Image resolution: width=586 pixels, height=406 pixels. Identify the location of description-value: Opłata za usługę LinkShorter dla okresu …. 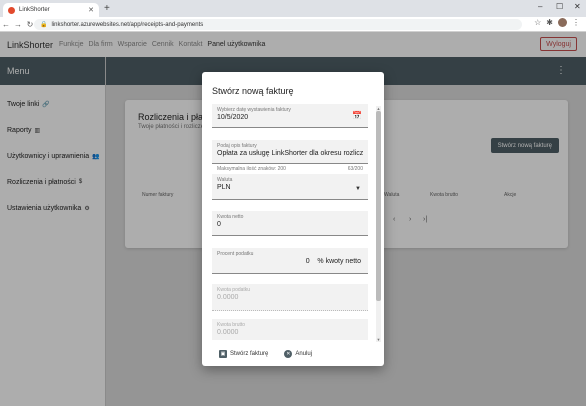
(290, 153).